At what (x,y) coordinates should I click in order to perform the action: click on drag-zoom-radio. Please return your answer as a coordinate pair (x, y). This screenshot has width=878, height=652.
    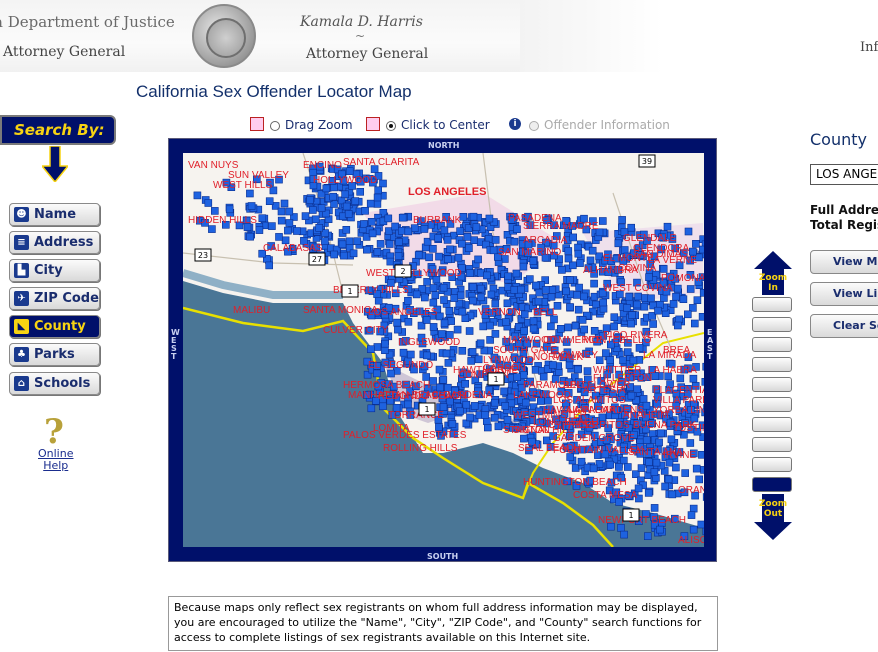
    Looking at the image, I should click on (275, 126).